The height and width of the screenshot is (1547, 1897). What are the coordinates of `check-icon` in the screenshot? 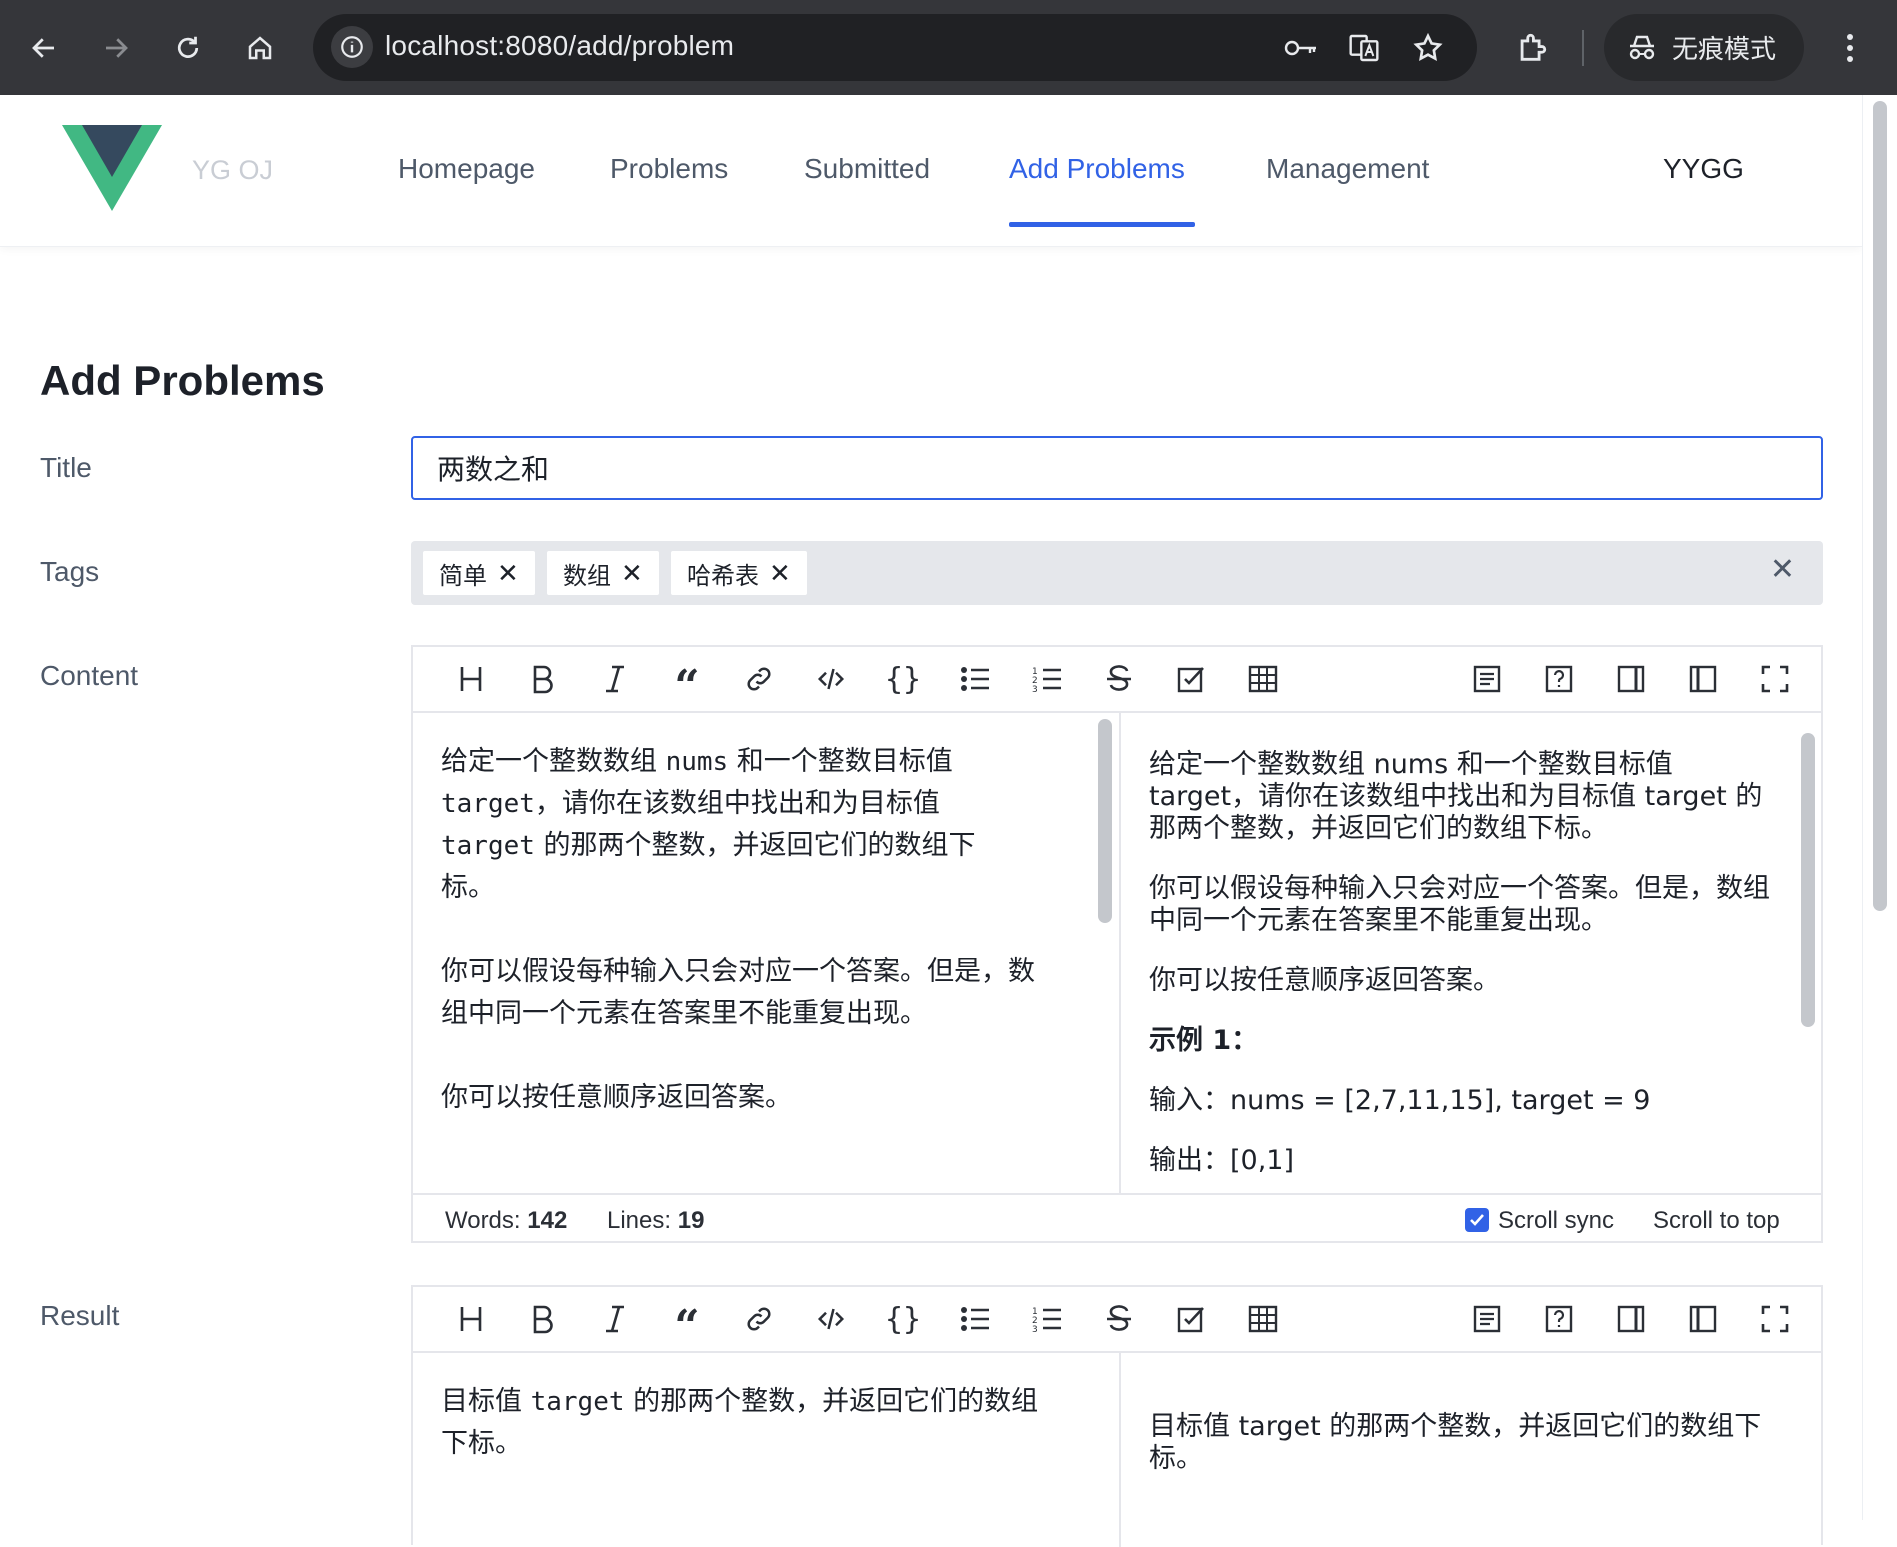 It's located at (1477, 1220).